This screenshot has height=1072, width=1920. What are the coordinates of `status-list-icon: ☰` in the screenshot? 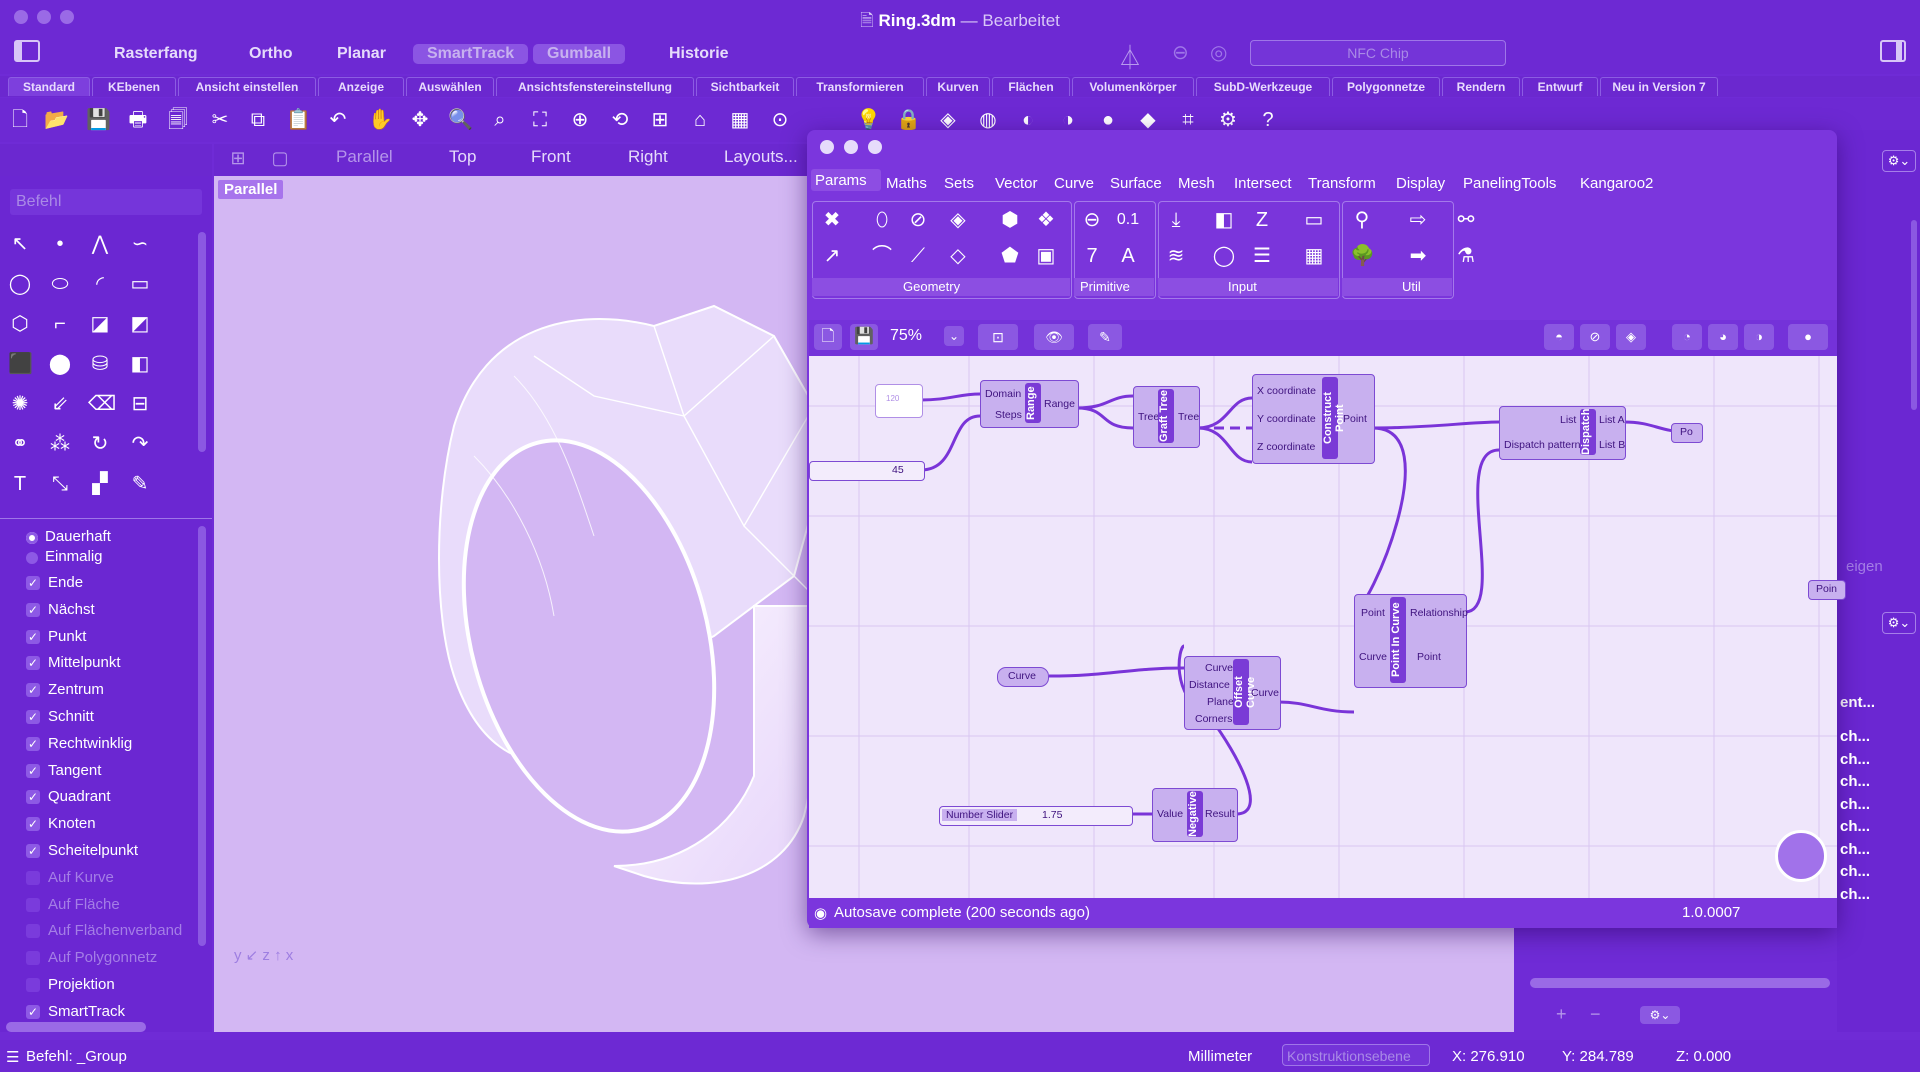 It's located at (12, 1057).